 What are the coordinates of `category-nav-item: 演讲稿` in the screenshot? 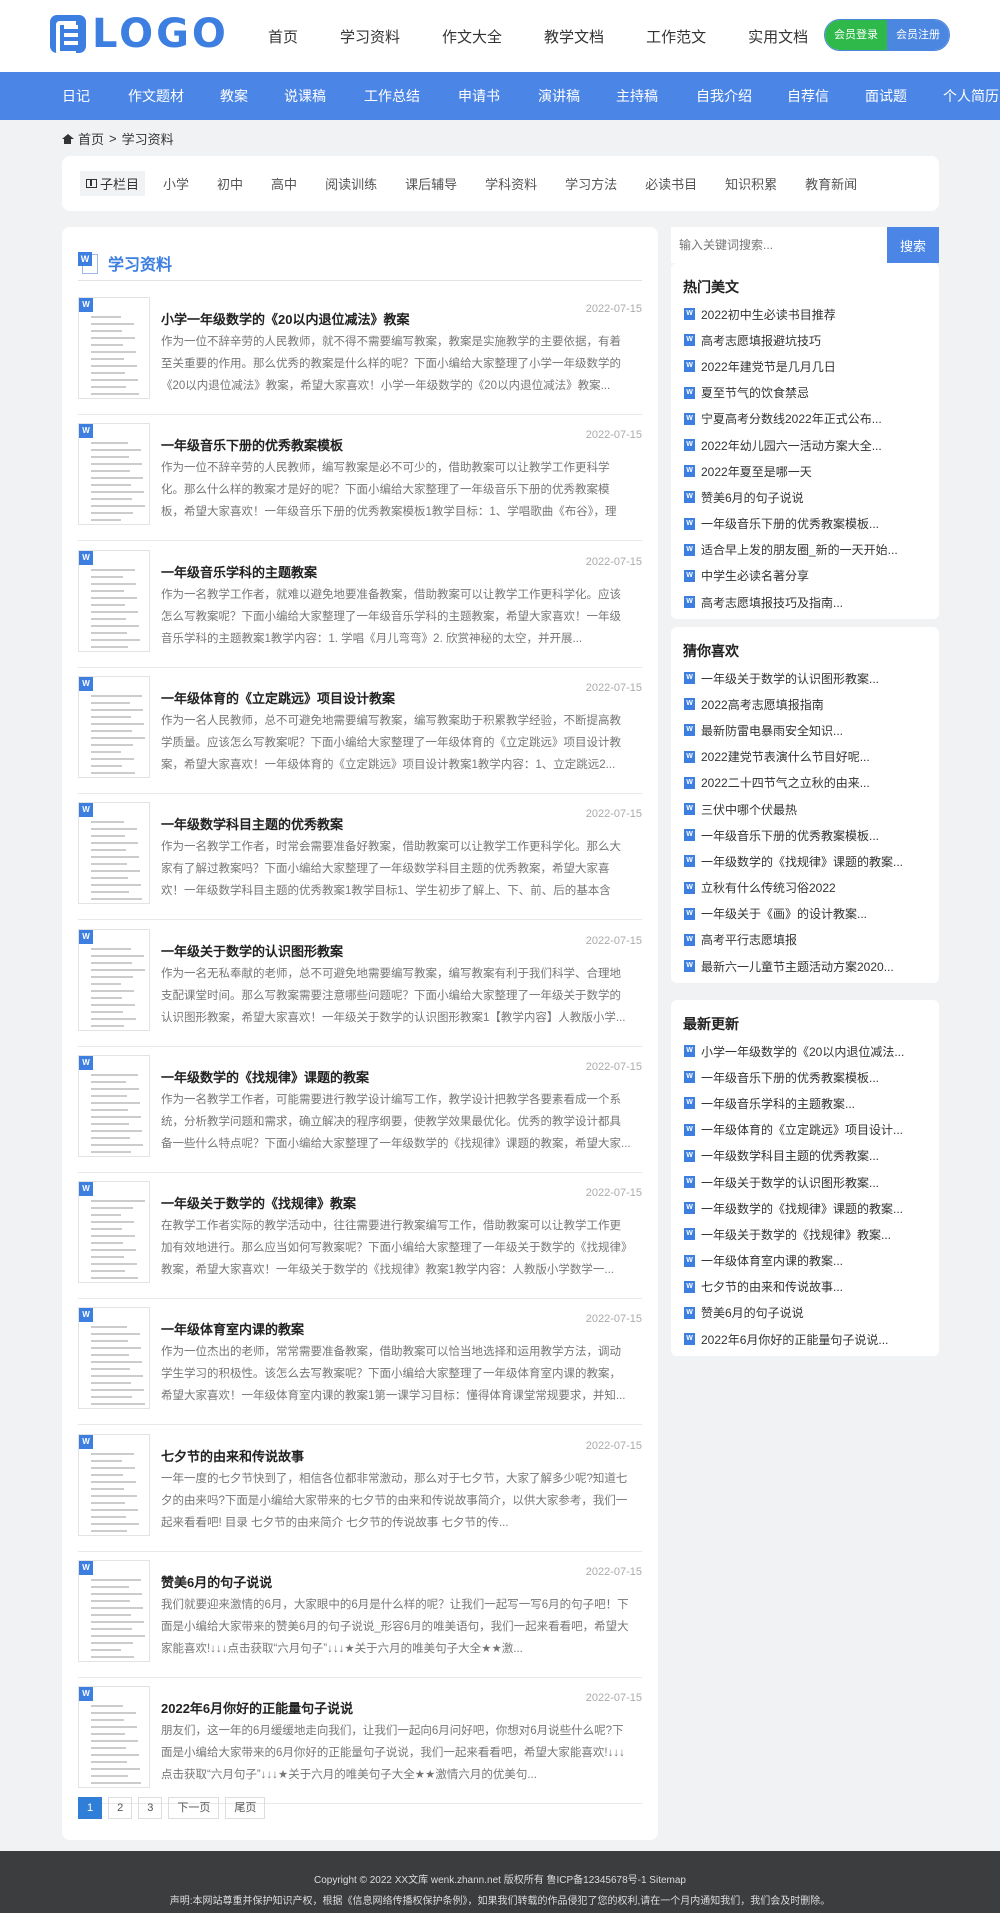 It's located at (559, 96).